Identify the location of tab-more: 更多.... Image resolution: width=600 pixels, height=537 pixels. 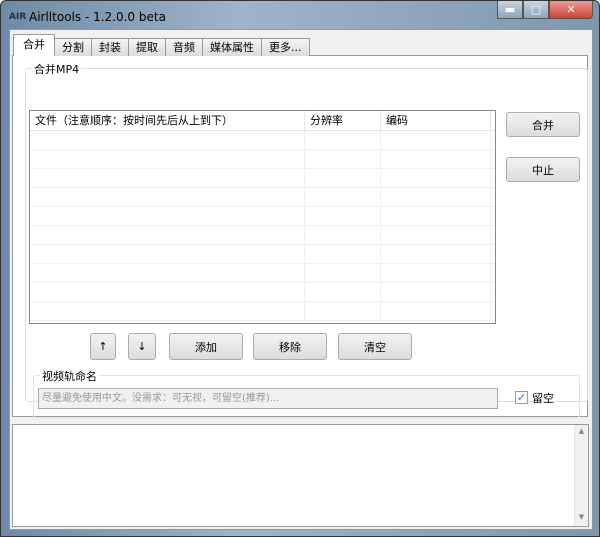
(285, 47).